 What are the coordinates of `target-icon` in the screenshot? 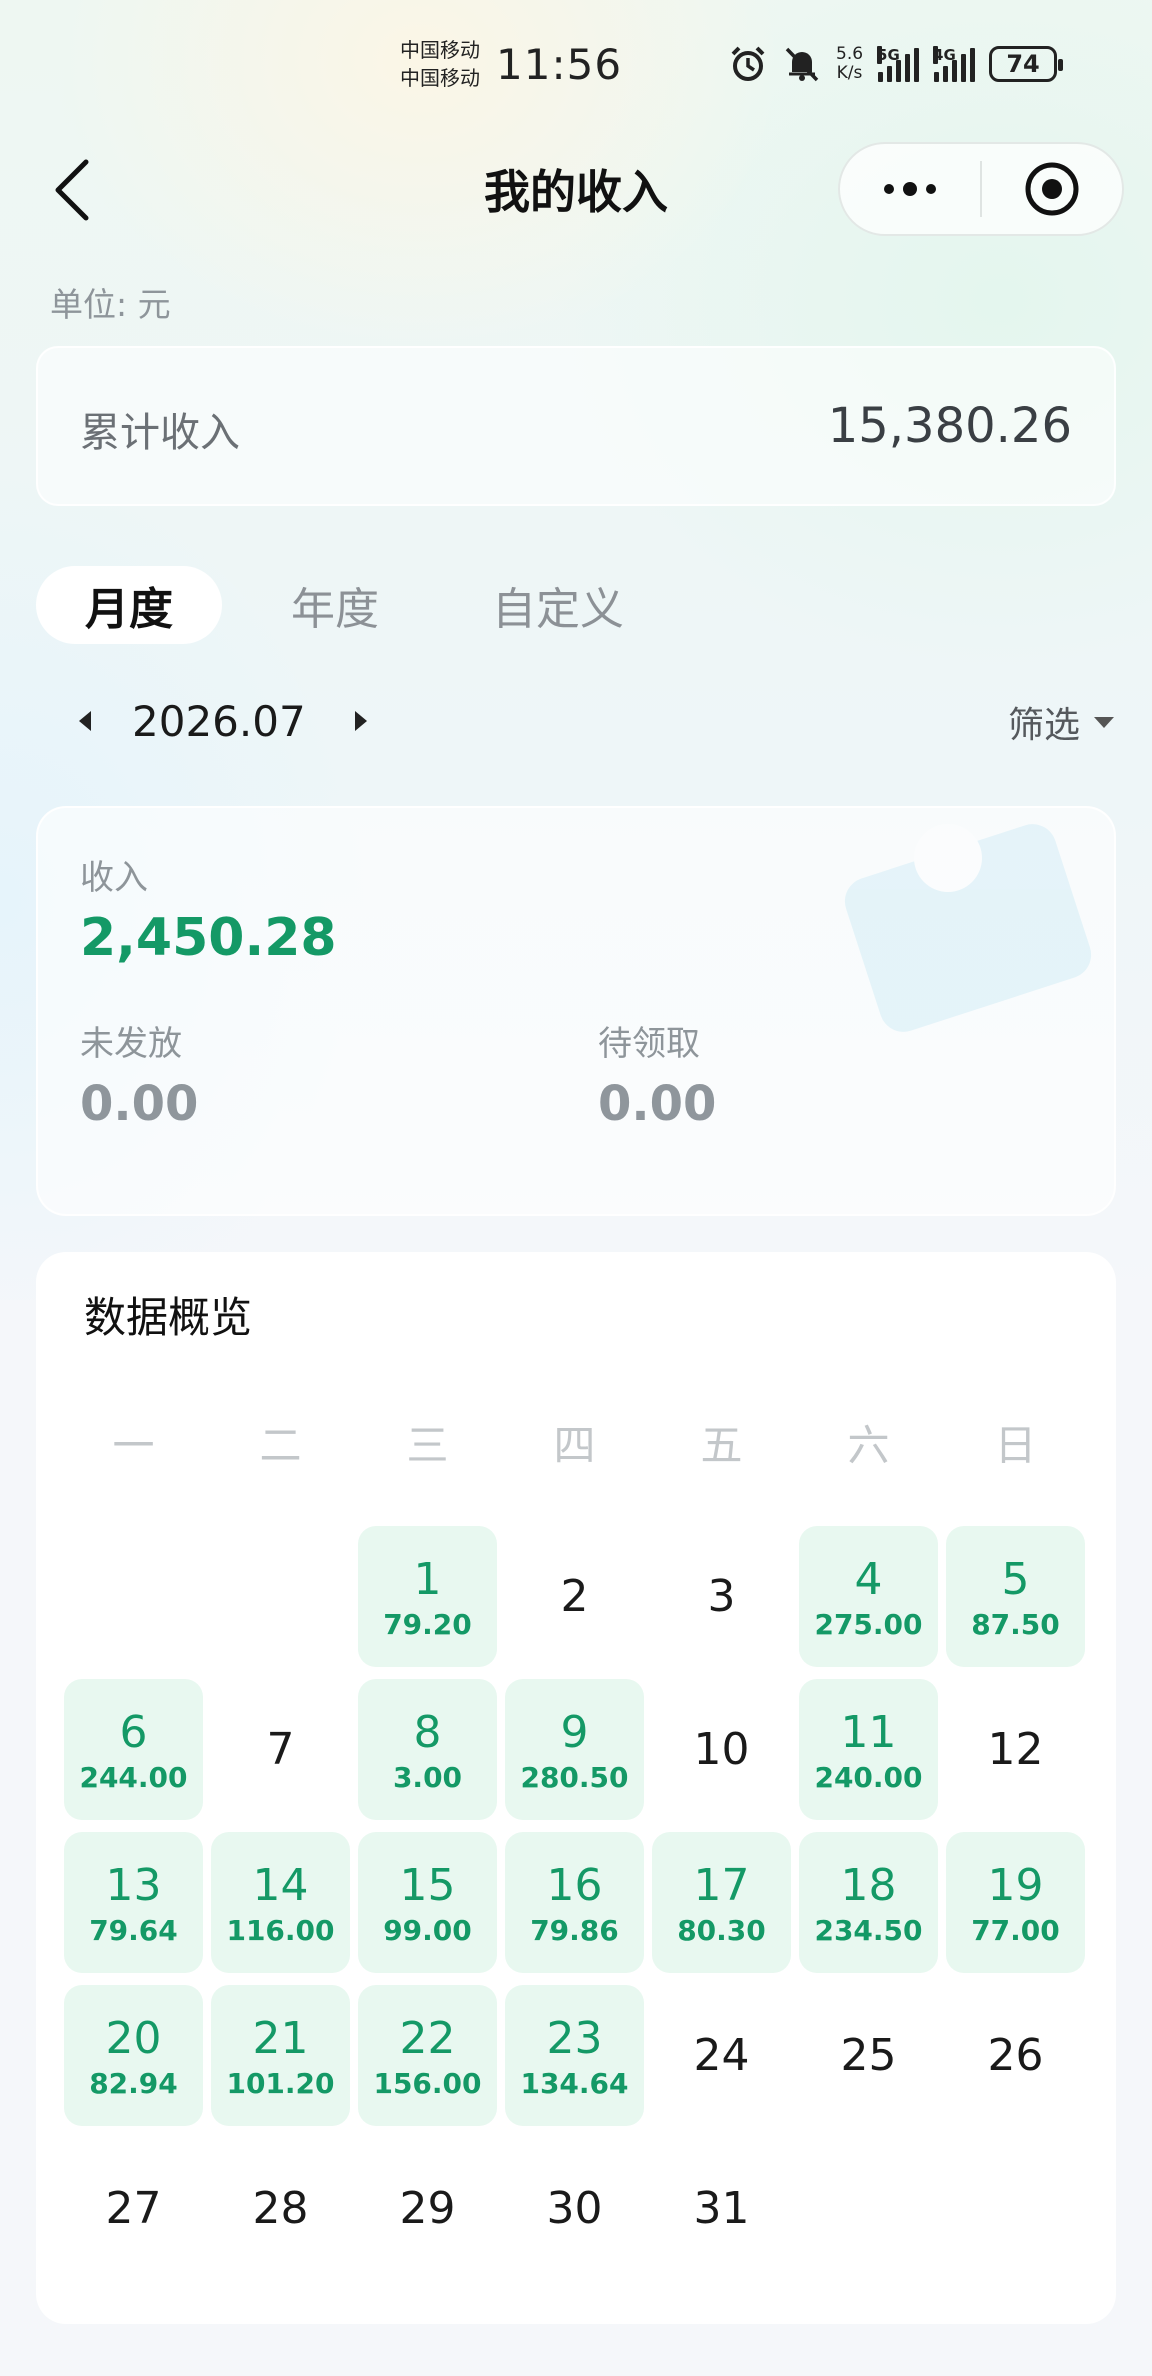 It's located at (1052, 189).